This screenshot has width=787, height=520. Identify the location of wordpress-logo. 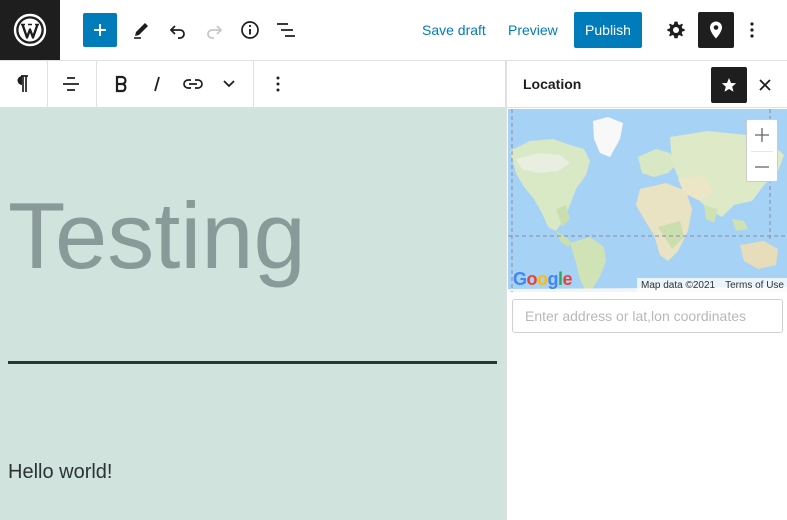
(30, 30).